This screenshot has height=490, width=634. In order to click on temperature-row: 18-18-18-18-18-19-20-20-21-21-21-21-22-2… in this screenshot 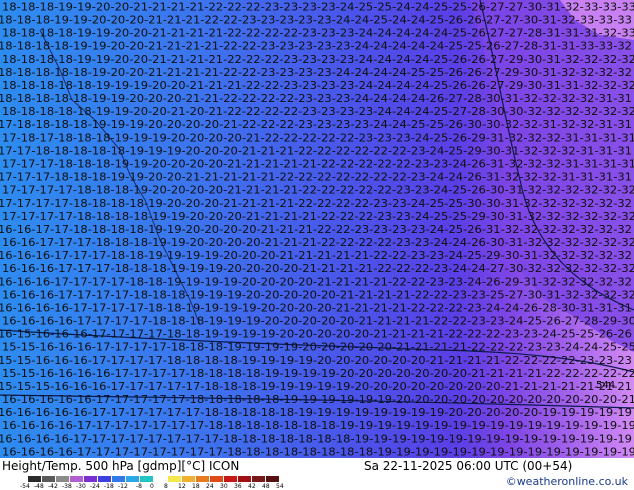, I will do `click(316, 73)`.